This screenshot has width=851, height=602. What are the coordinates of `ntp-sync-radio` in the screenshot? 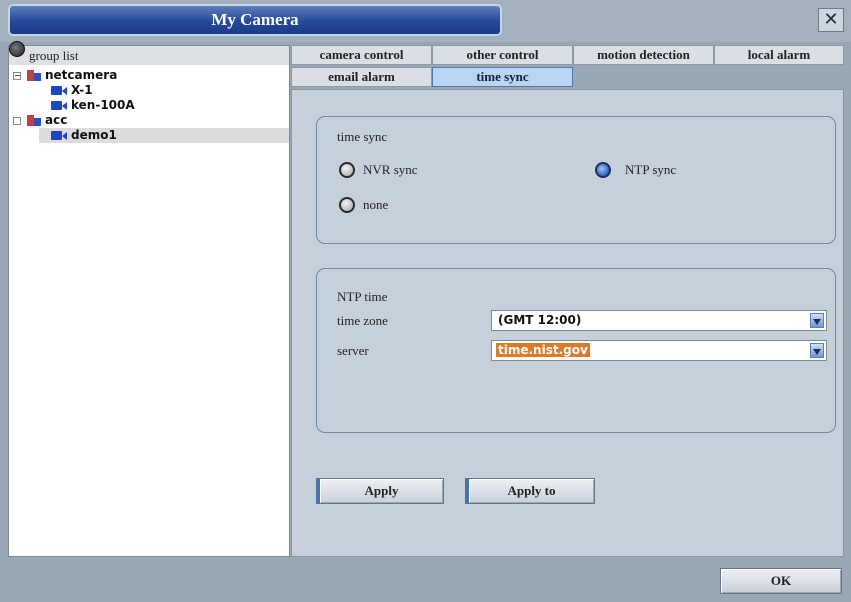 It's located at (603, 170).